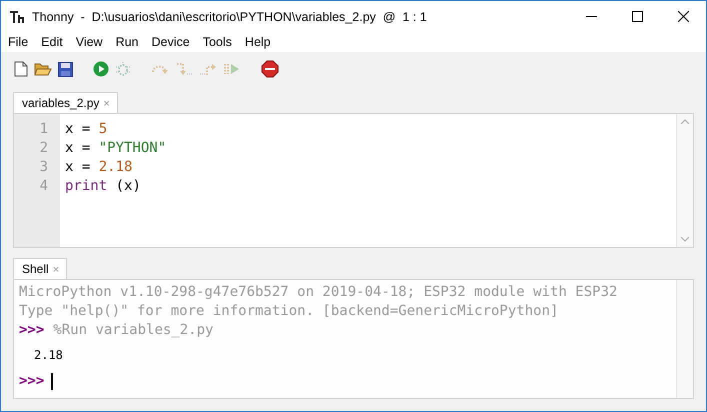  Describe the element at coordinates (126, 42) in the screenshot. I see `menu-item: Run` at that location.